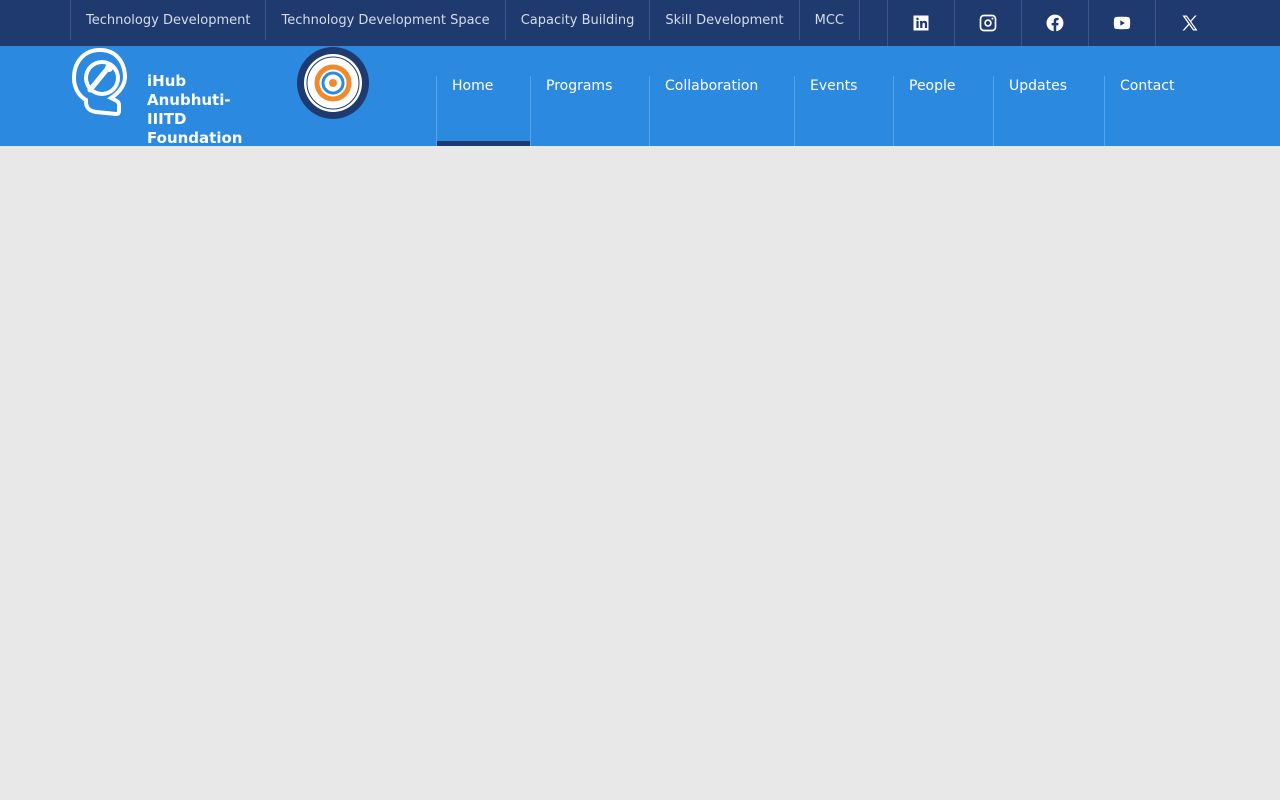  I want to click on social-links, so click(1055, 23).